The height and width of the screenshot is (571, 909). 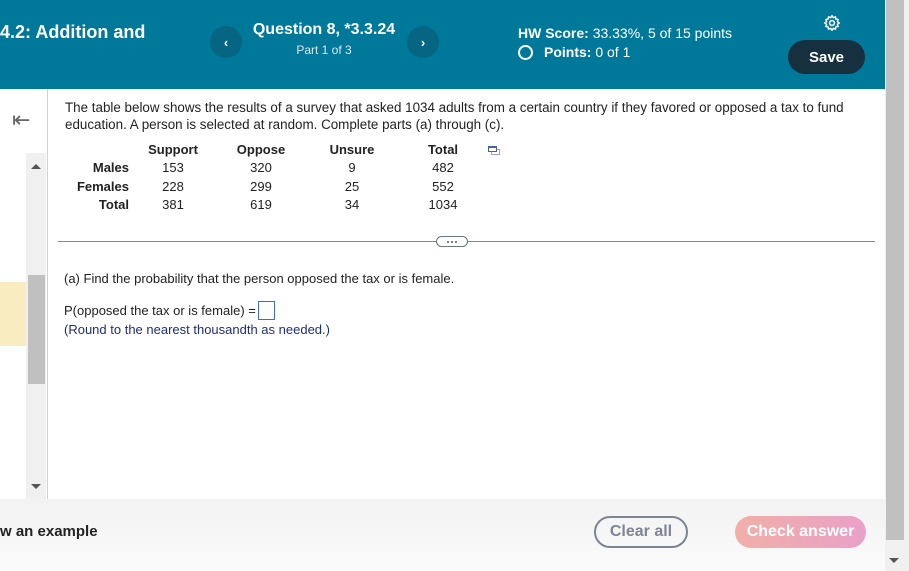 I want to click on chevron-left-icon: ‹, so click(x=226, y=42).